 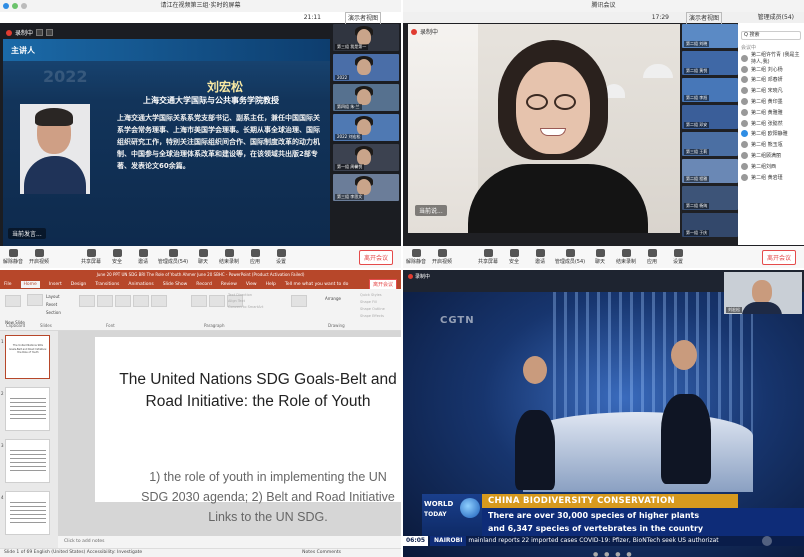 What do you see at coordinates (710, 117) in the screenshot?
I see `video-thumbnail: 第二组 邓安` at bounding box center [710, 117].